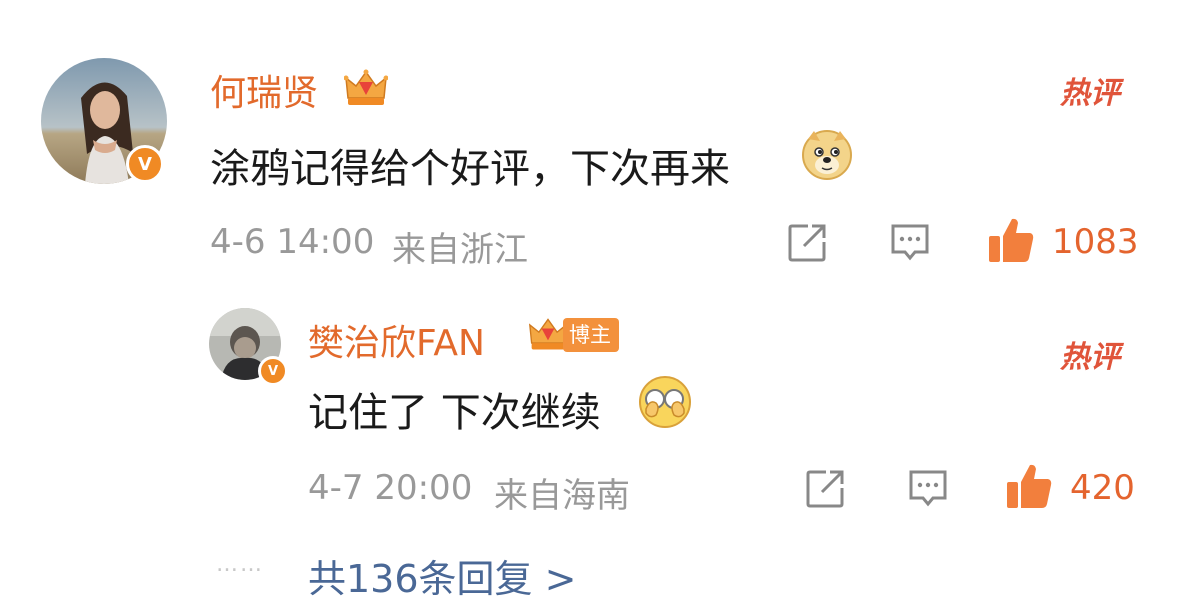 The height and width of the screenshot is (614, 1180). What do you see at coordinates (470, 169) in the screenshot?
I see `comment-text: 涂鸦记得给个好评，下次再来` at bounding box center [470, 169].